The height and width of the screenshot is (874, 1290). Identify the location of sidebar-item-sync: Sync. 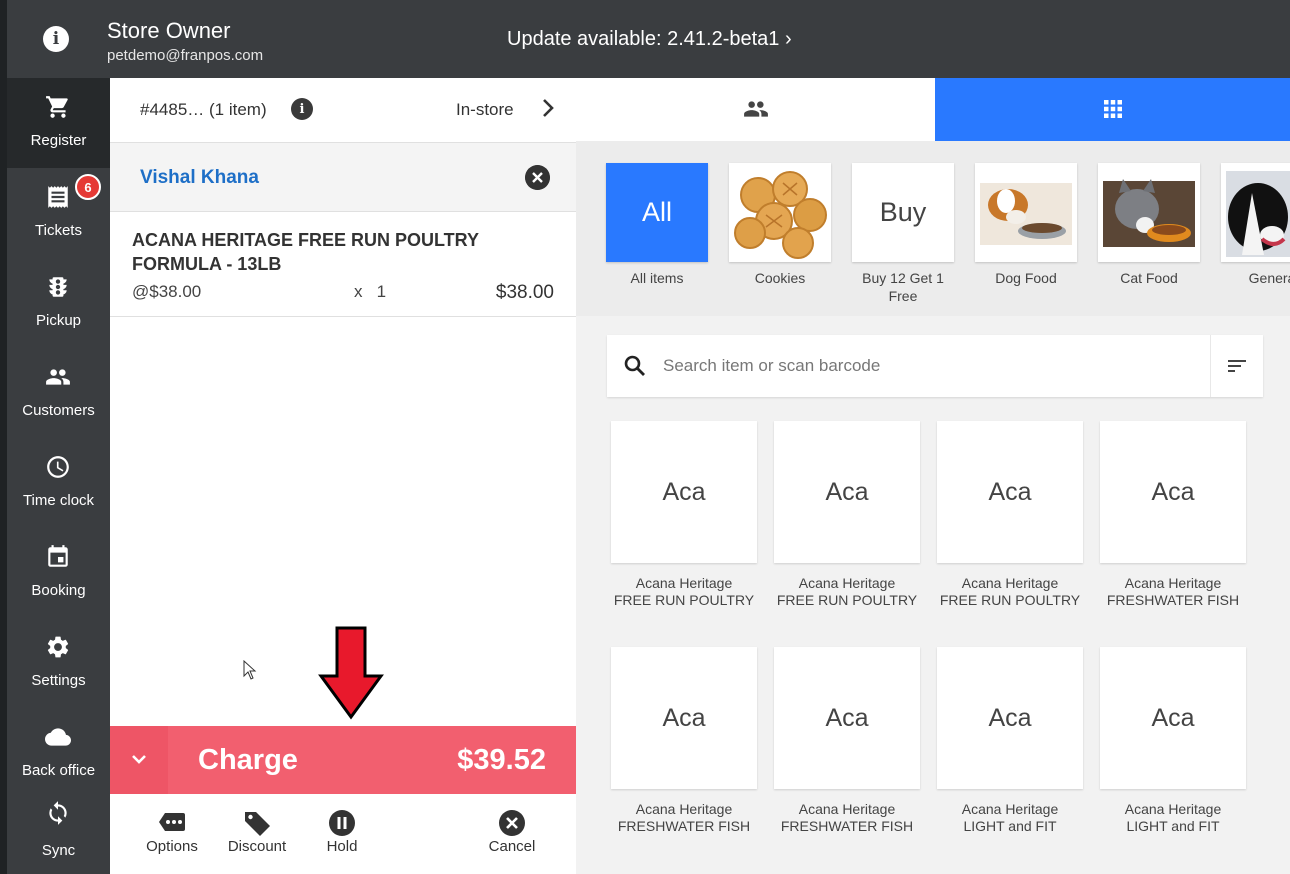
(58, 832).